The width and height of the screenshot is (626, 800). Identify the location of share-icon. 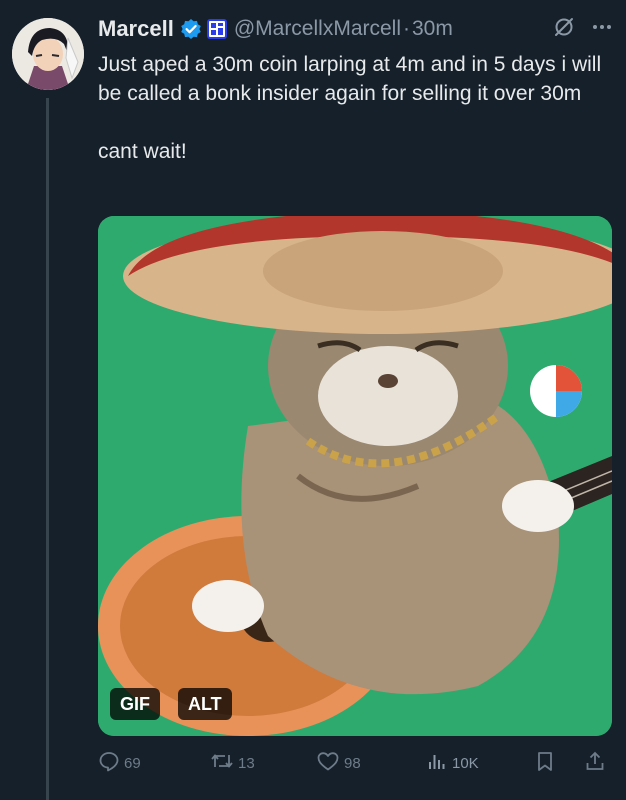
(595, 763).